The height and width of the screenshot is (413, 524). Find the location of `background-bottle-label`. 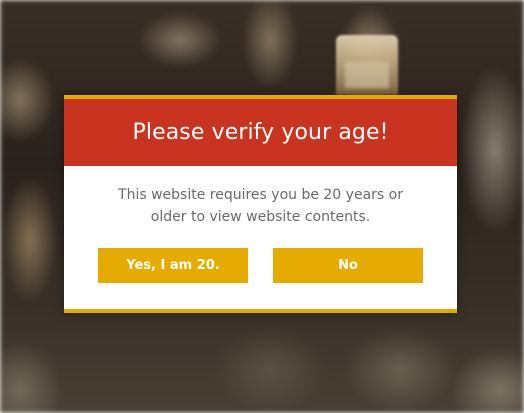

background-bottle-label is located at coordinates (367, 75).